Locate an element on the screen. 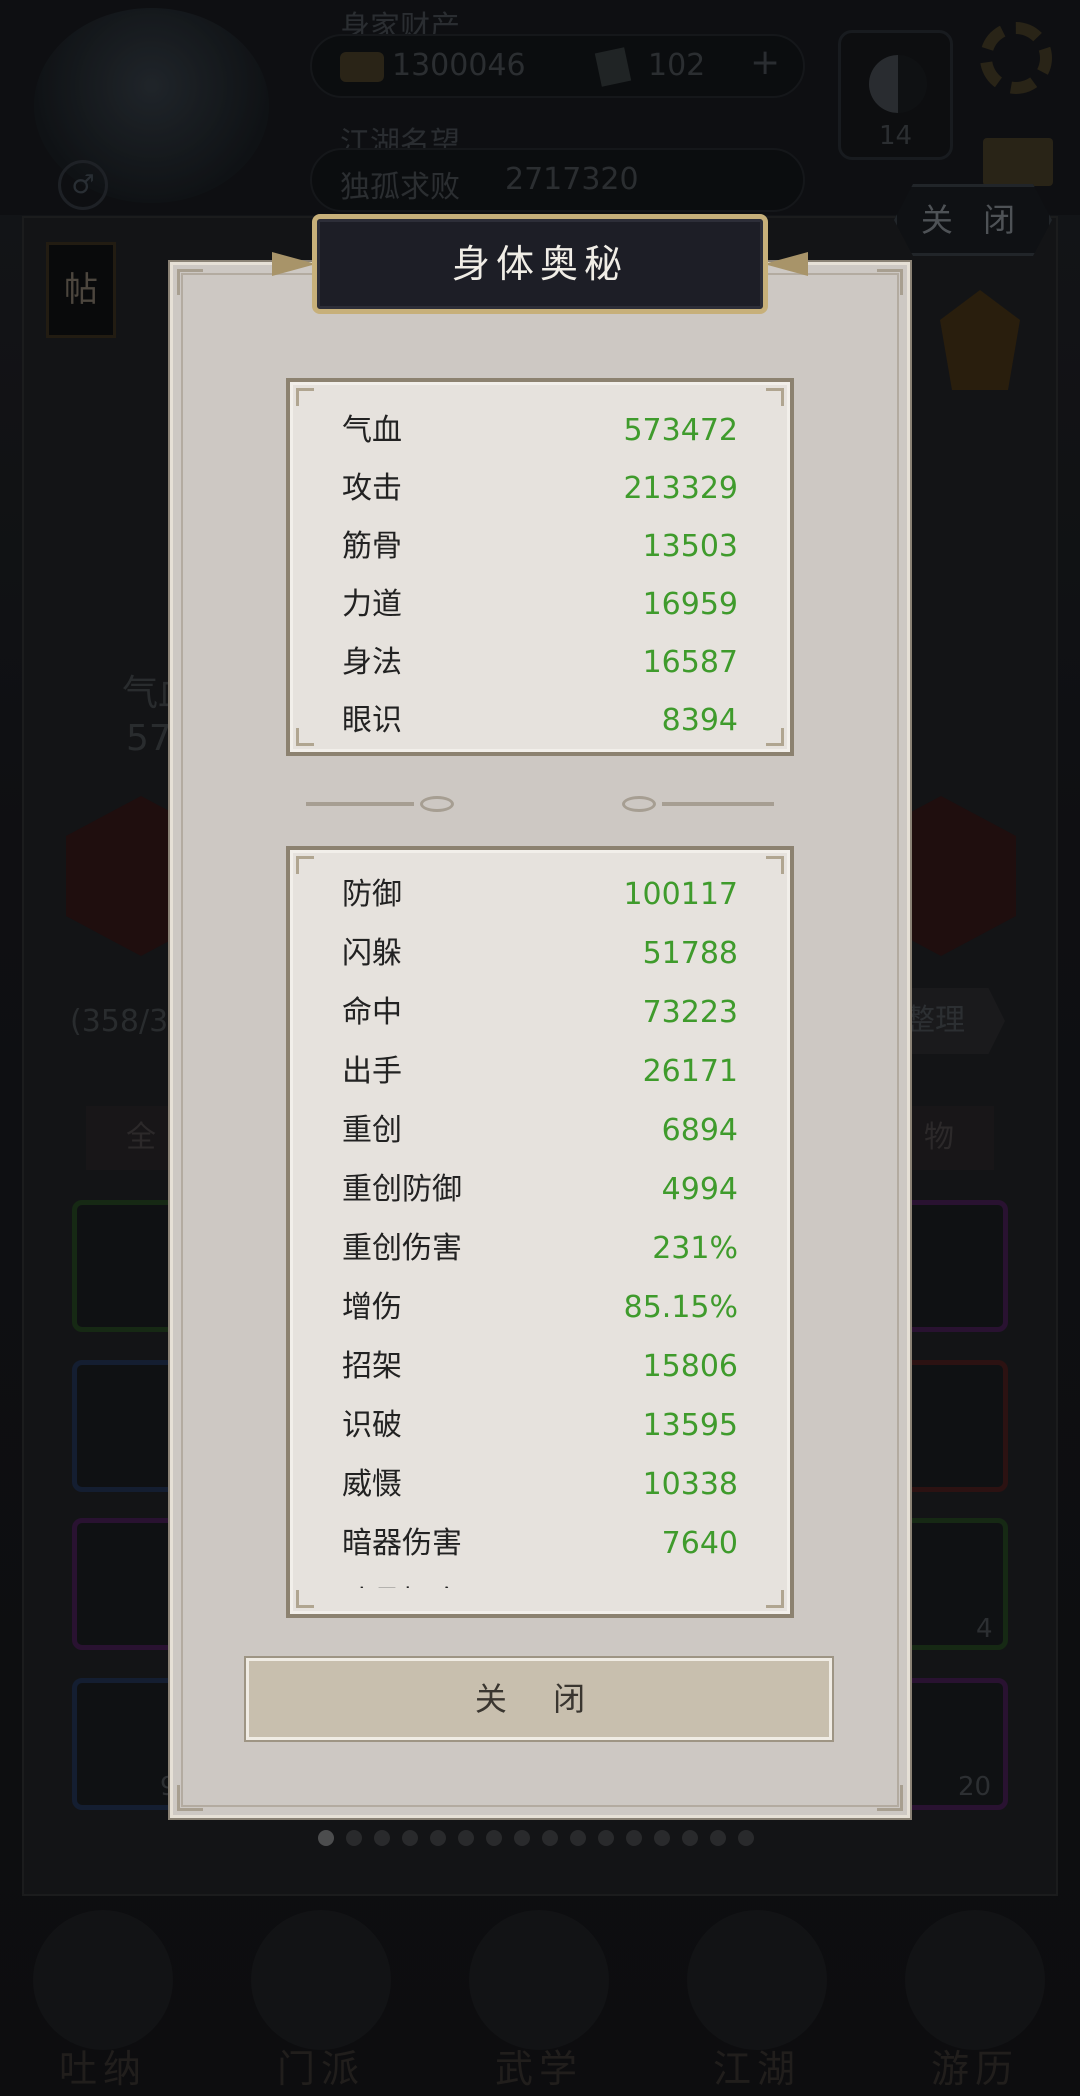 This screenshot has height=2096, width=1080. stat-name: 招架 is located at coordinates (372, 1366).